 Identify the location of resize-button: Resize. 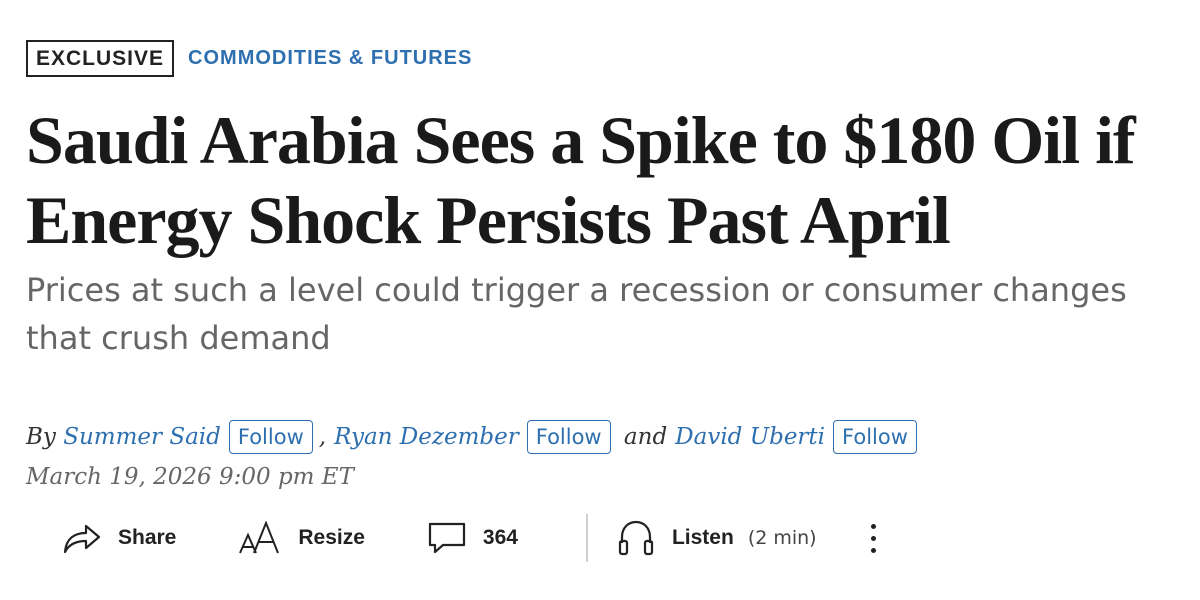
(301, 538).